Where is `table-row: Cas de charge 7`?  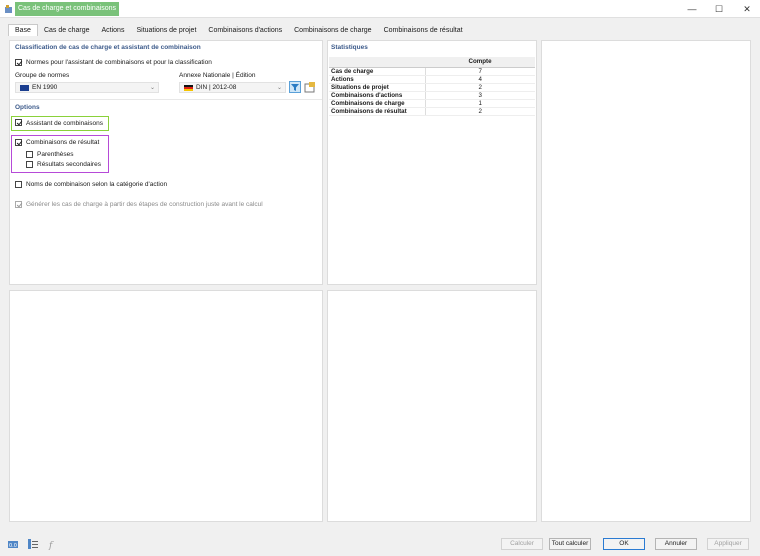
table-row: Cas de charge 7 is located at coordinates (432, 71).